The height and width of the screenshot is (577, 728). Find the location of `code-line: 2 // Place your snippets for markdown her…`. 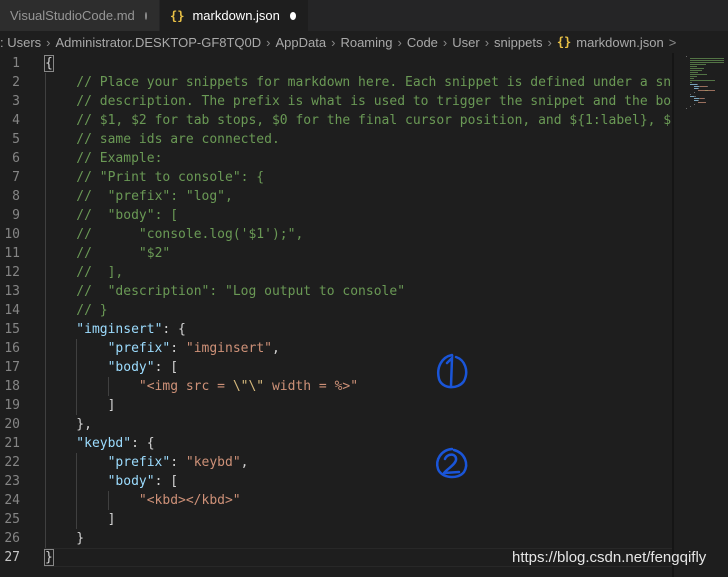

code-line: 2 // Place your snippets for markdown her… is located at coordinates (343, 82).